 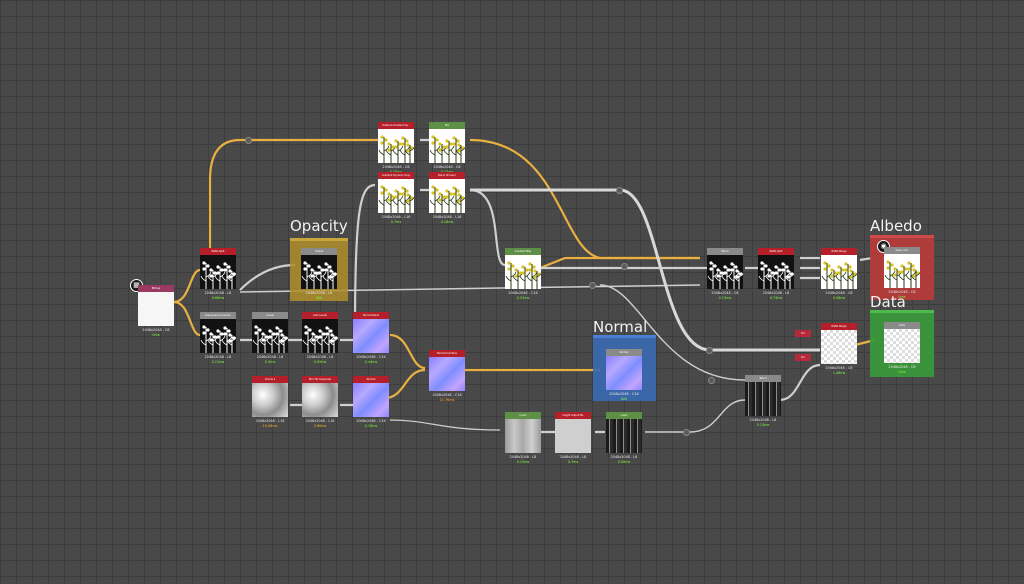 I want to click on graph-node: Normal 2048x2048 - C16 N/A, so click(x=624, y=375).